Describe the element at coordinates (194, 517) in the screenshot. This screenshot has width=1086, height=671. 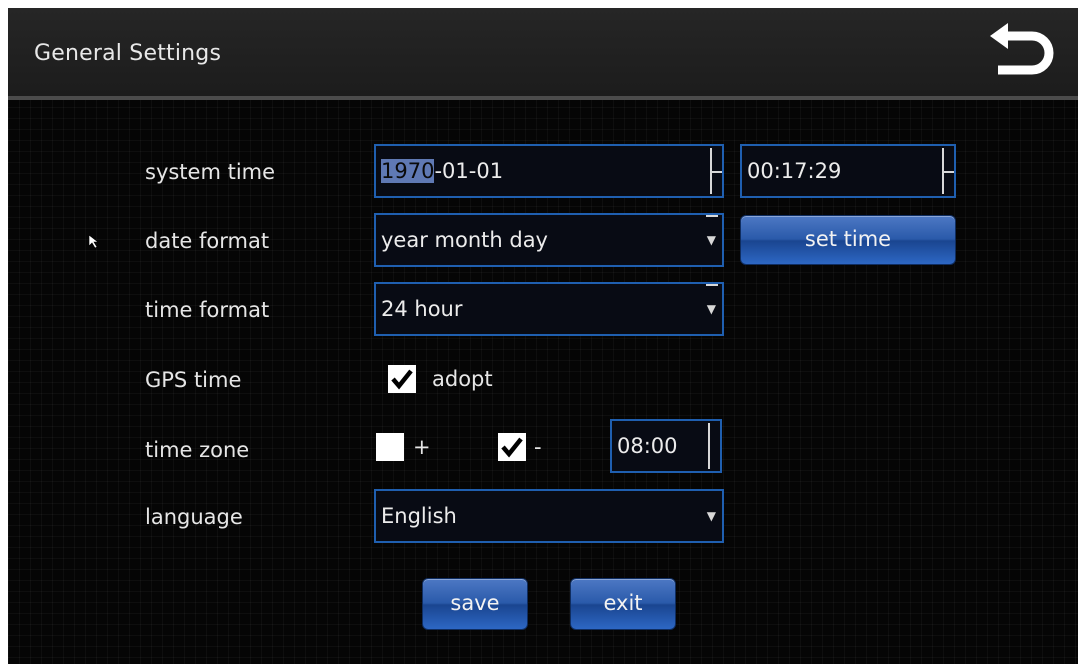
I see `language-label: language` at that location.